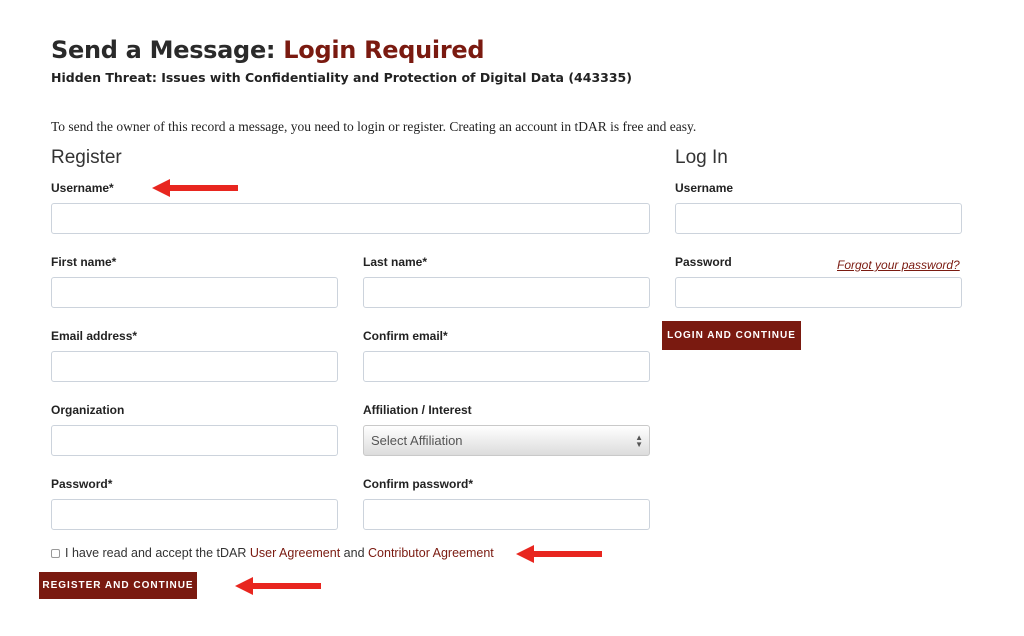  Describe the element at coordinates (818, 218) in the screenshot. I see `login-username-input` at that location.